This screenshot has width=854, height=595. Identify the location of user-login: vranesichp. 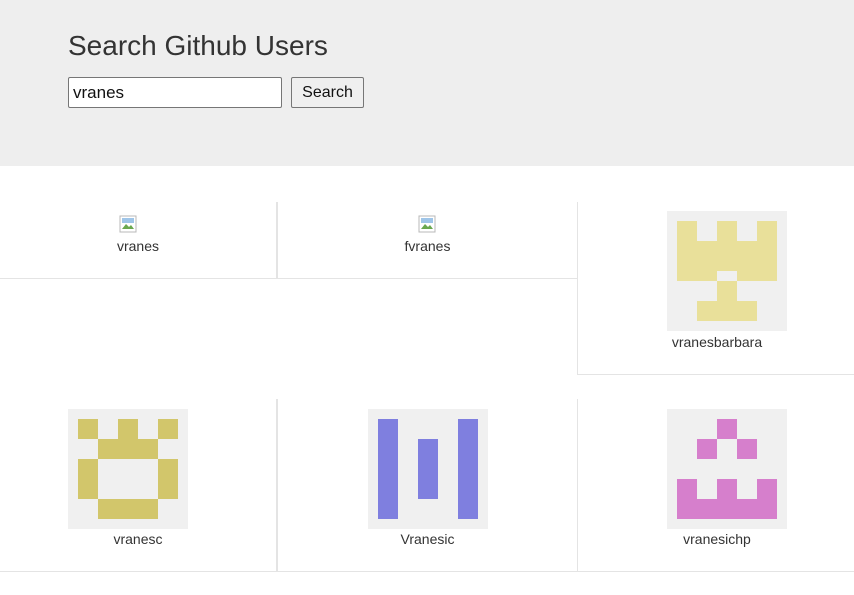
(716, 539).